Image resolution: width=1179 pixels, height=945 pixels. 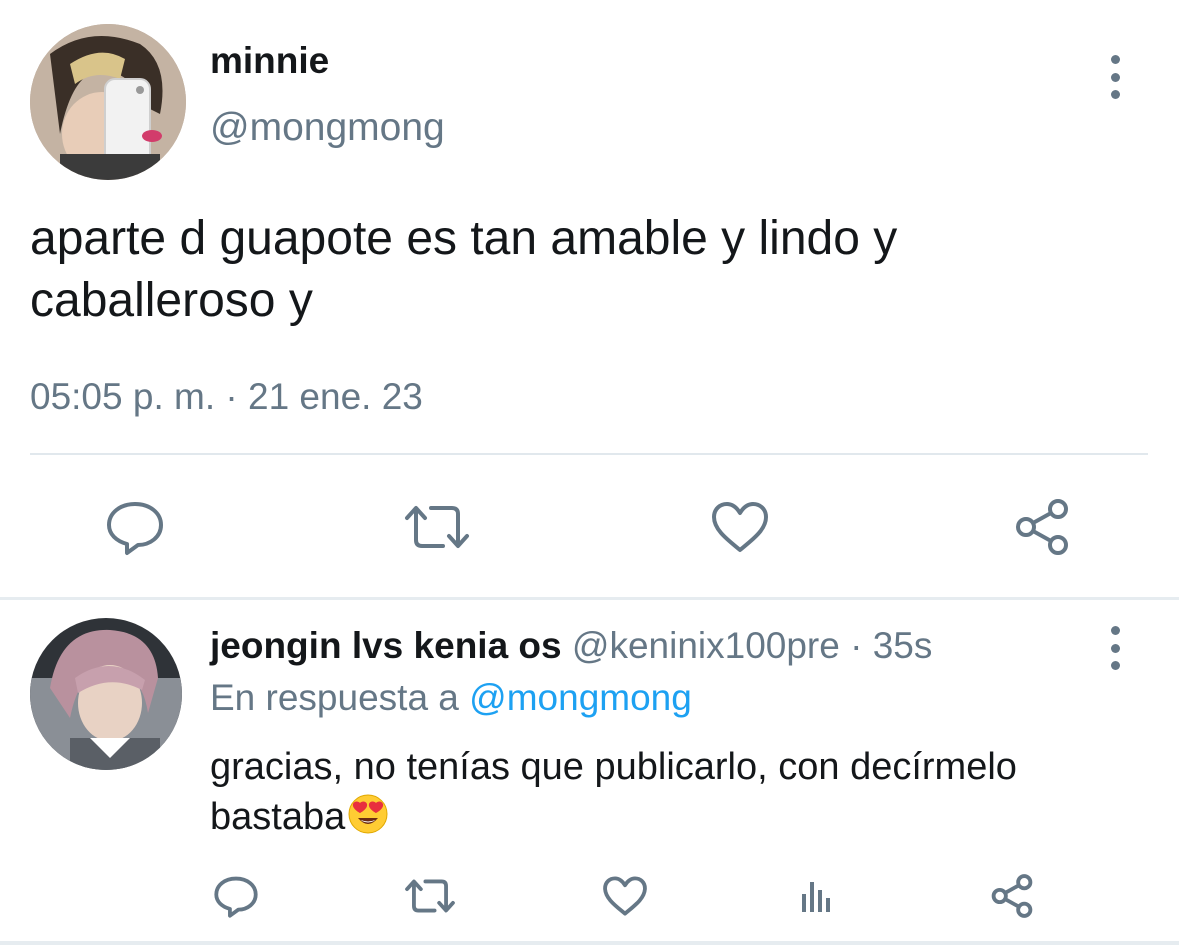 What do you see at coordinates (334, 697) in the screenshot?
I see `in-reply-prefix: En respuesta a` at bounding box center [334, 697].